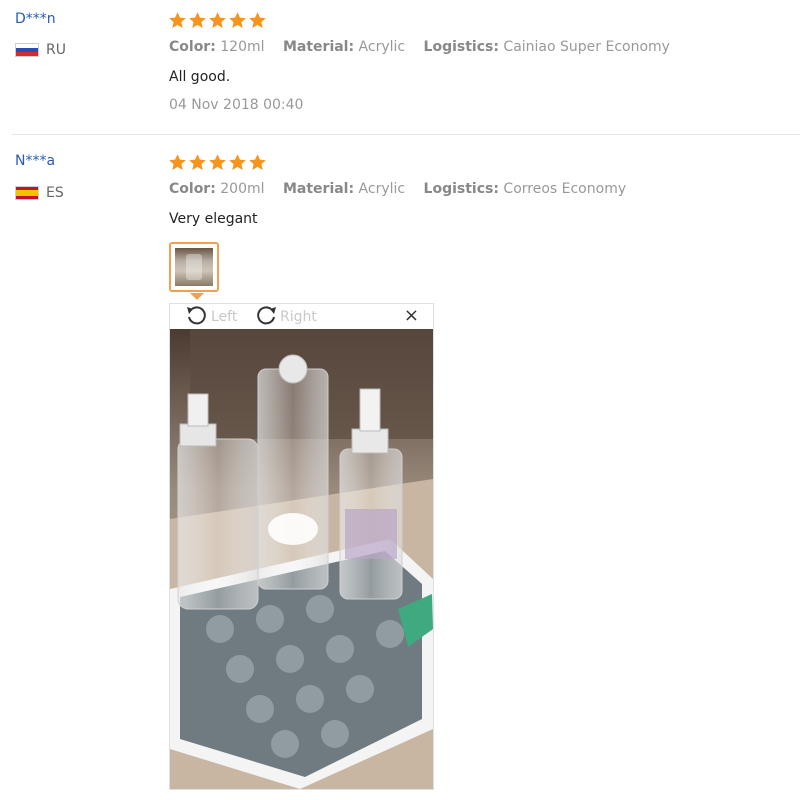 The image size is (800, 800). I want to click on rotate-left-label: Left, so click(224, 316).